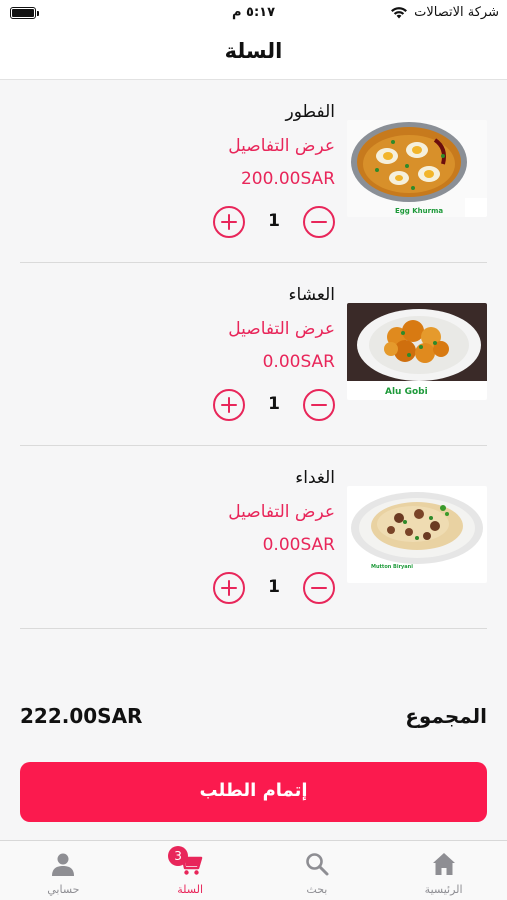 The width and height of the screenshot is (507, 900). I want to click on total-value: 222.00SAR, so click(81, 716).